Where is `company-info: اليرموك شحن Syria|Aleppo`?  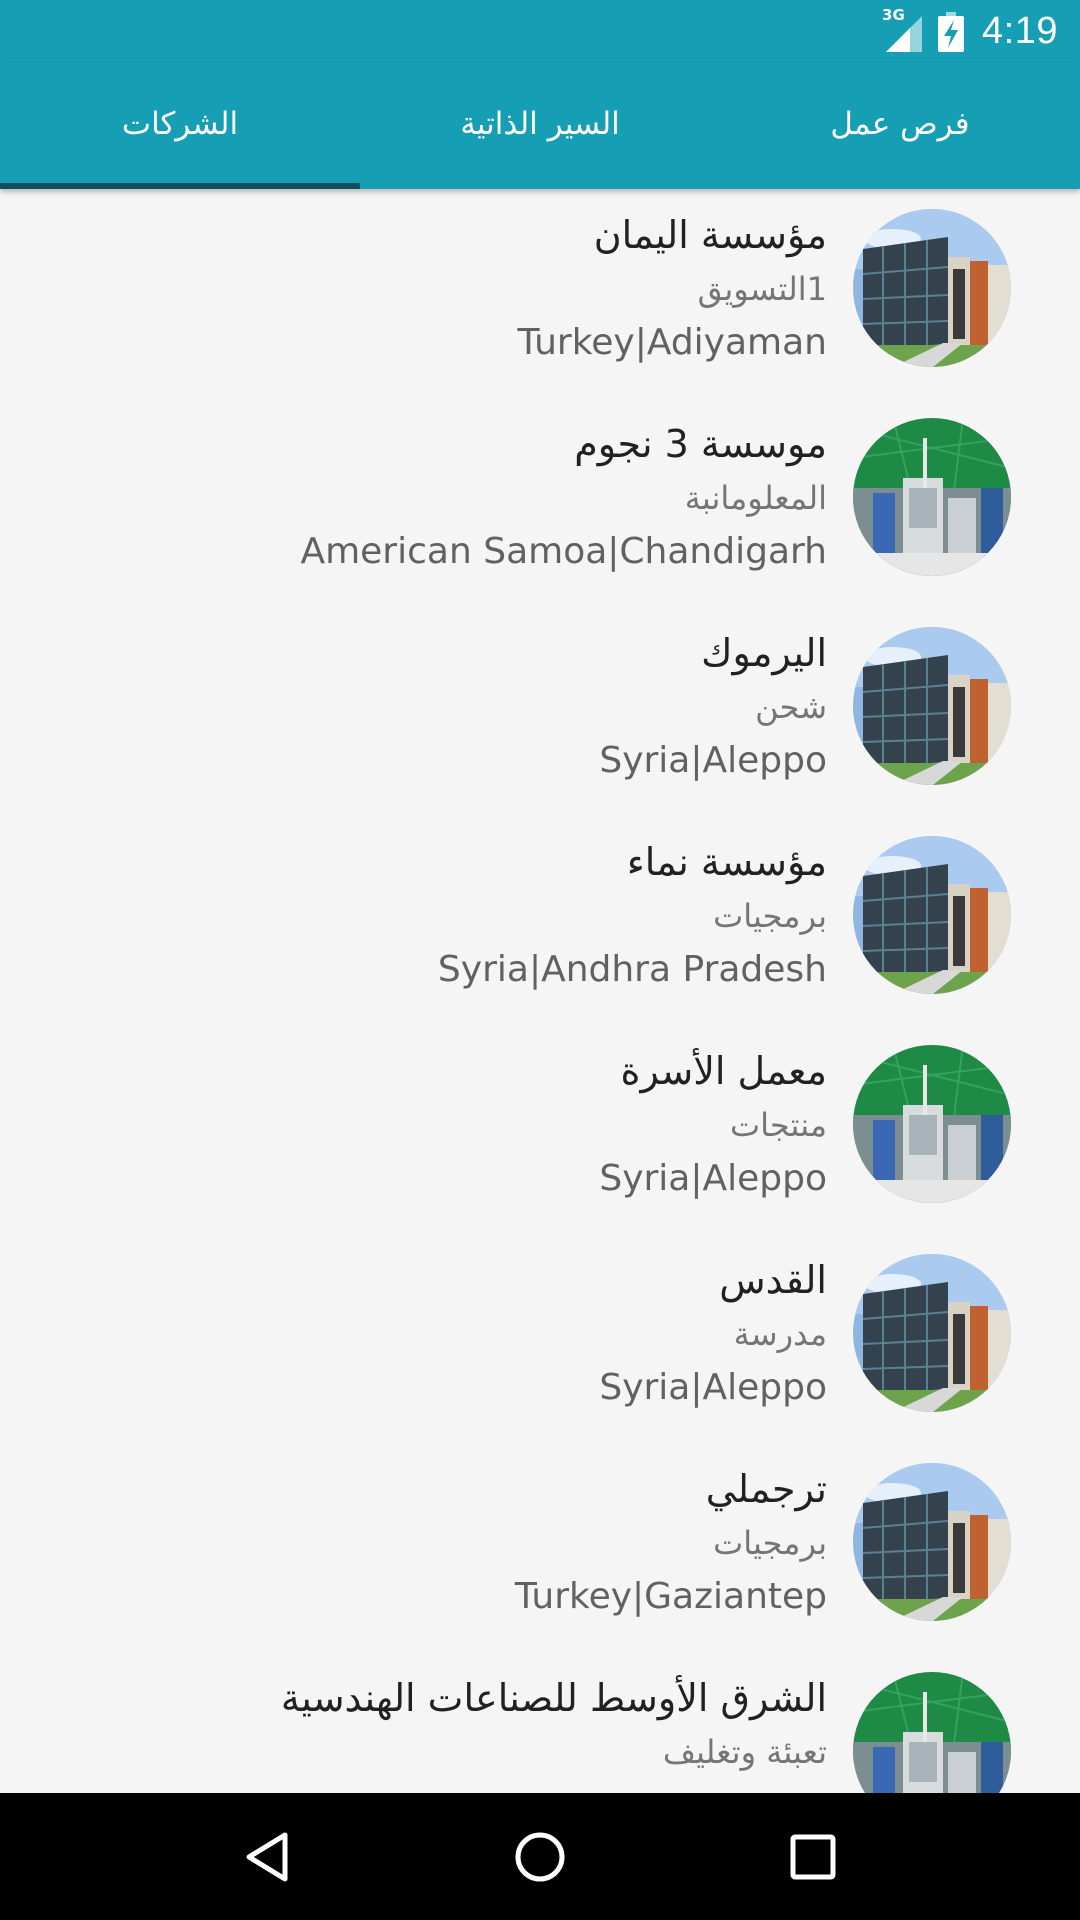 company-info: اليرموك شحن Syria|Aleppo is located at coordinates (427, 707).